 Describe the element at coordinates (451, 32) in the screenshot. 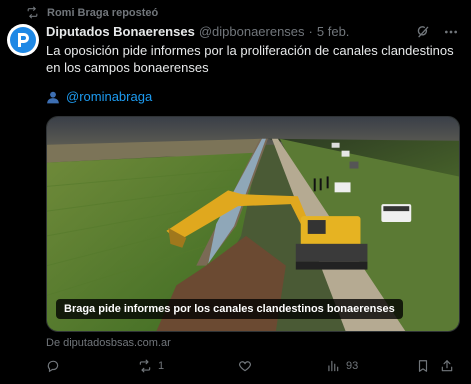

I see `more-options-icon` at that location.